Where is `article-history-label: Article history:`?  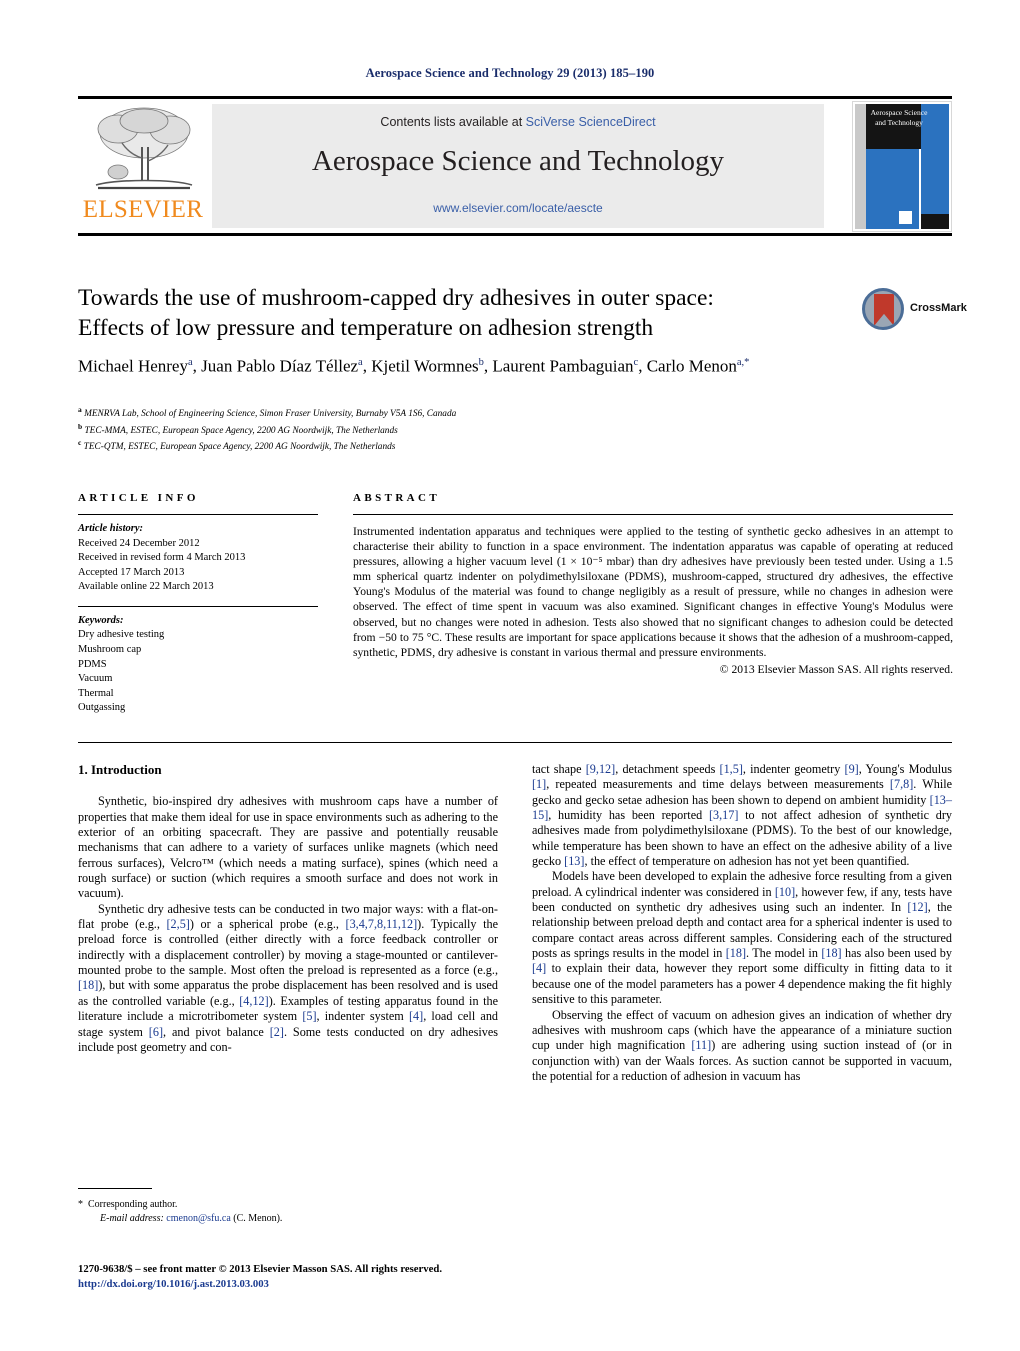
article-history-label: Article history: is located at coordinates (111, 528).